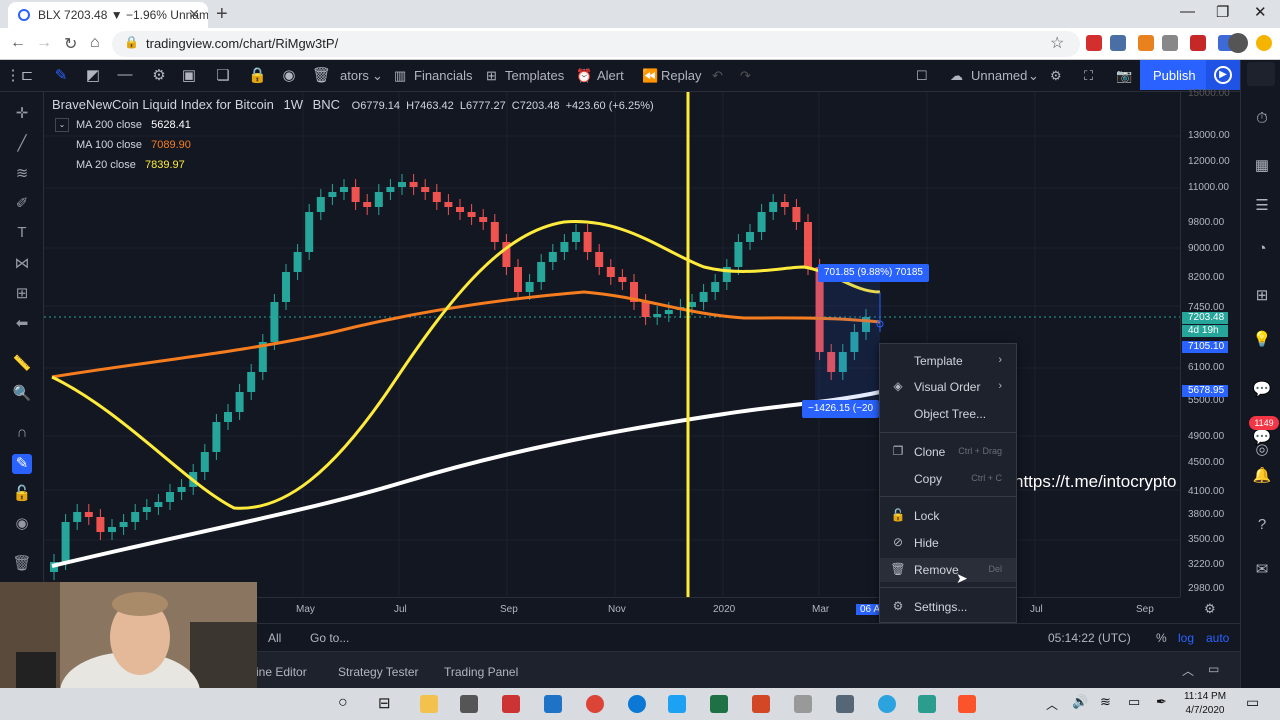  What do you see at coordinates (125, 75) in the screenshot?
I see `line-style-icon: —` at bounding box center [125, 75].